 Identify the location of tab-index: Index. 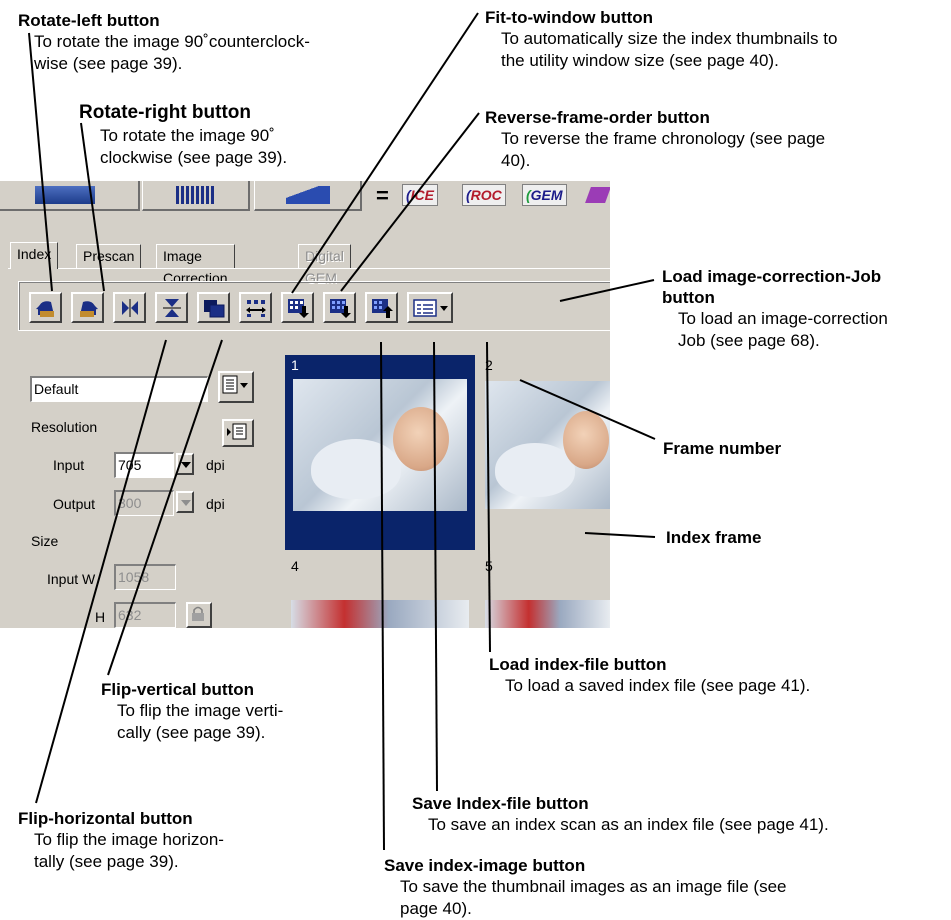
(34, 255).